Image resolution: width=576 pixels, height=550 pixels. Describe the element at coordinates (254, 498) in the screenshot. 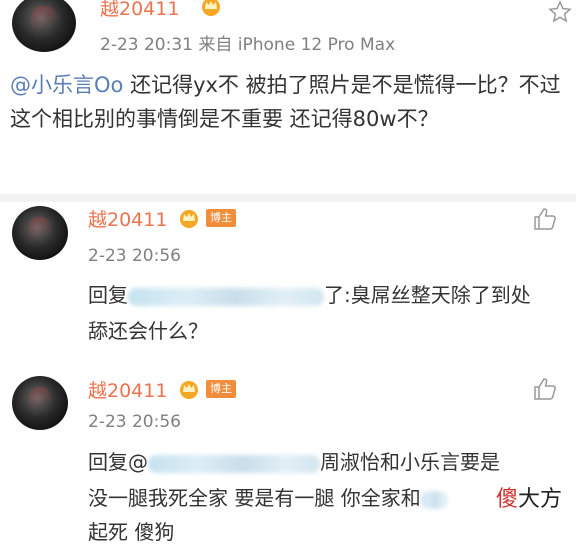

I see `comment-line2-text: 没一腿我死全家 要是有一腿 你全家和` at that location.